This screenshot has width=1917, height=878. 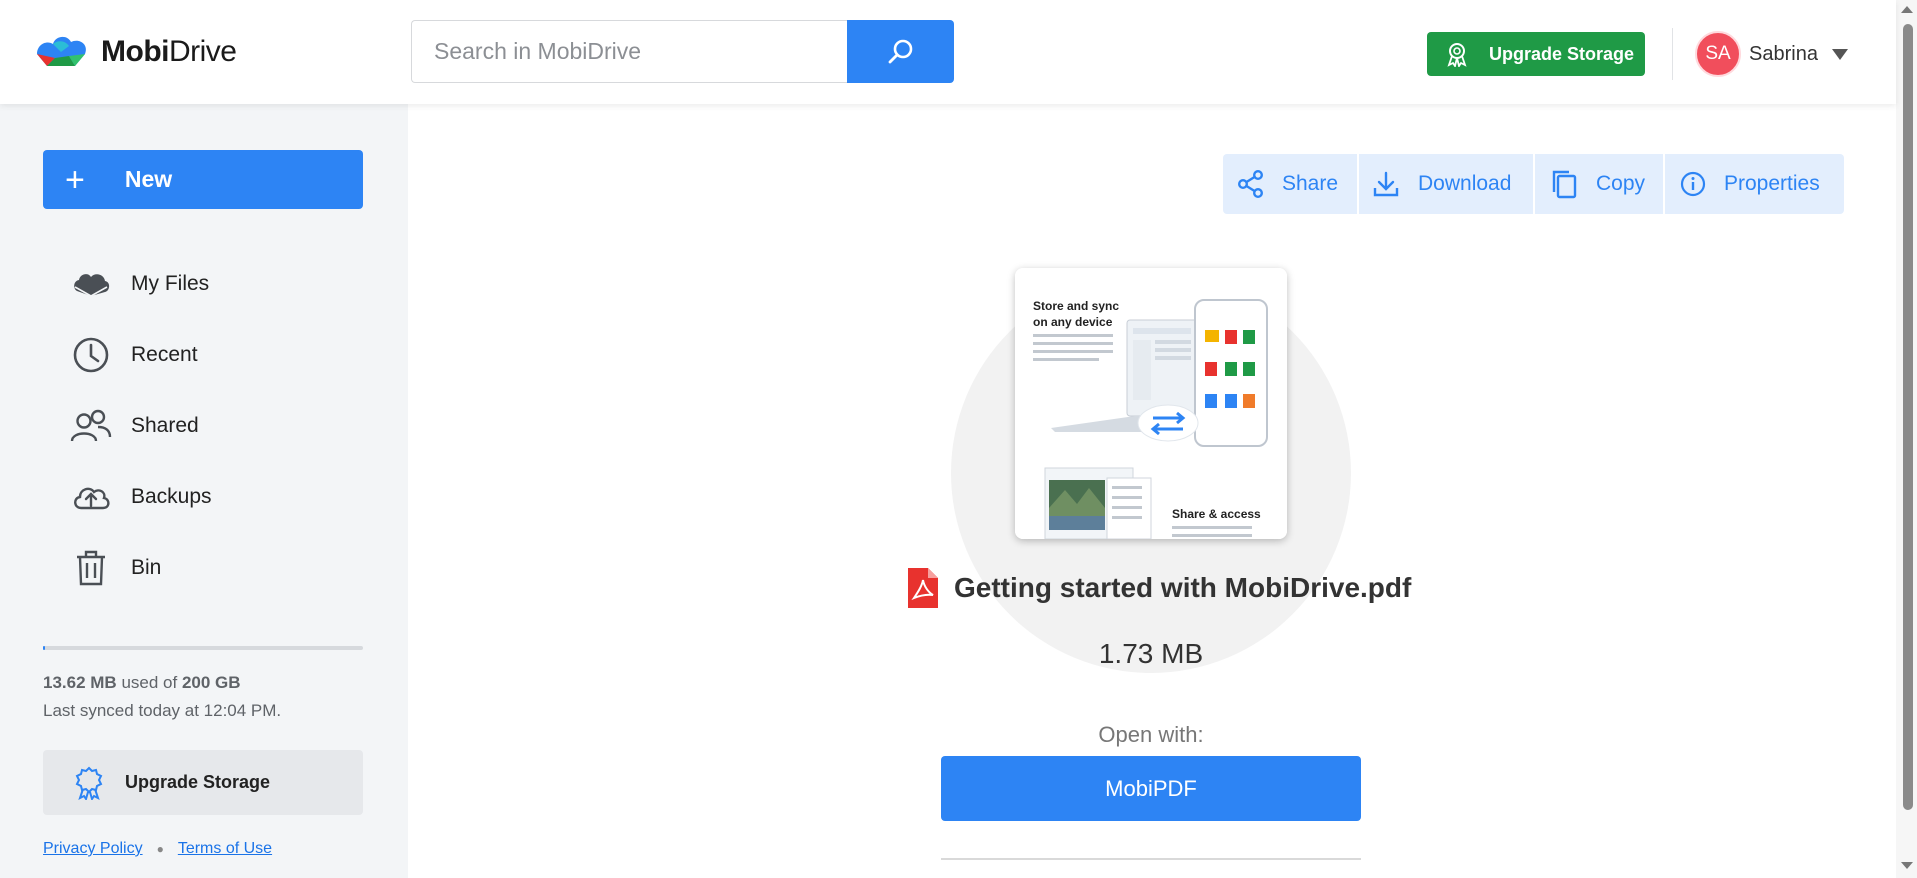 What do you see at coordinates (204, 354) in the screenshot?
I see `sidebar-item-recent: Recent` at bounding box center [204, 354].